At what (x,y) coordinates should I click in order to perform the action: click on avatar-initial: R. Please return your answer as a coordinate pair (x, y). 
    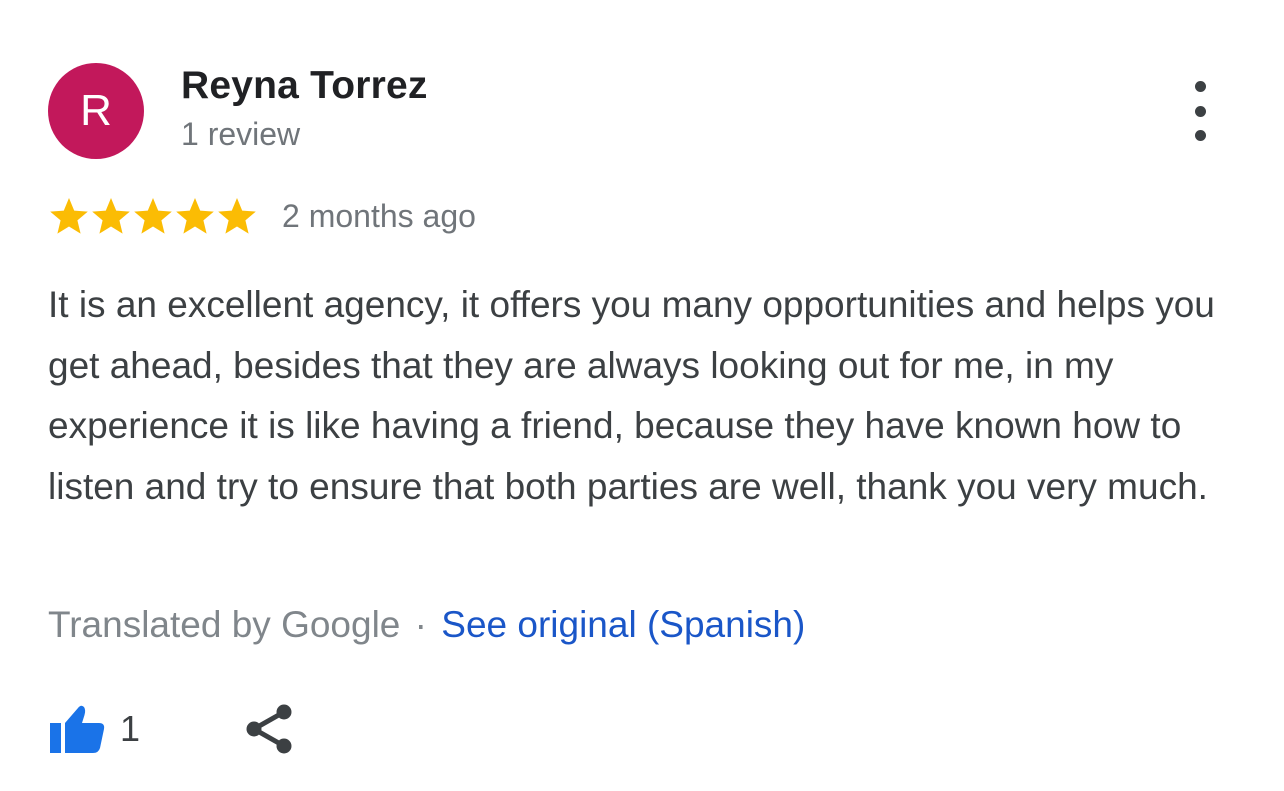
    Looking at the image, I should click on (96, 110).